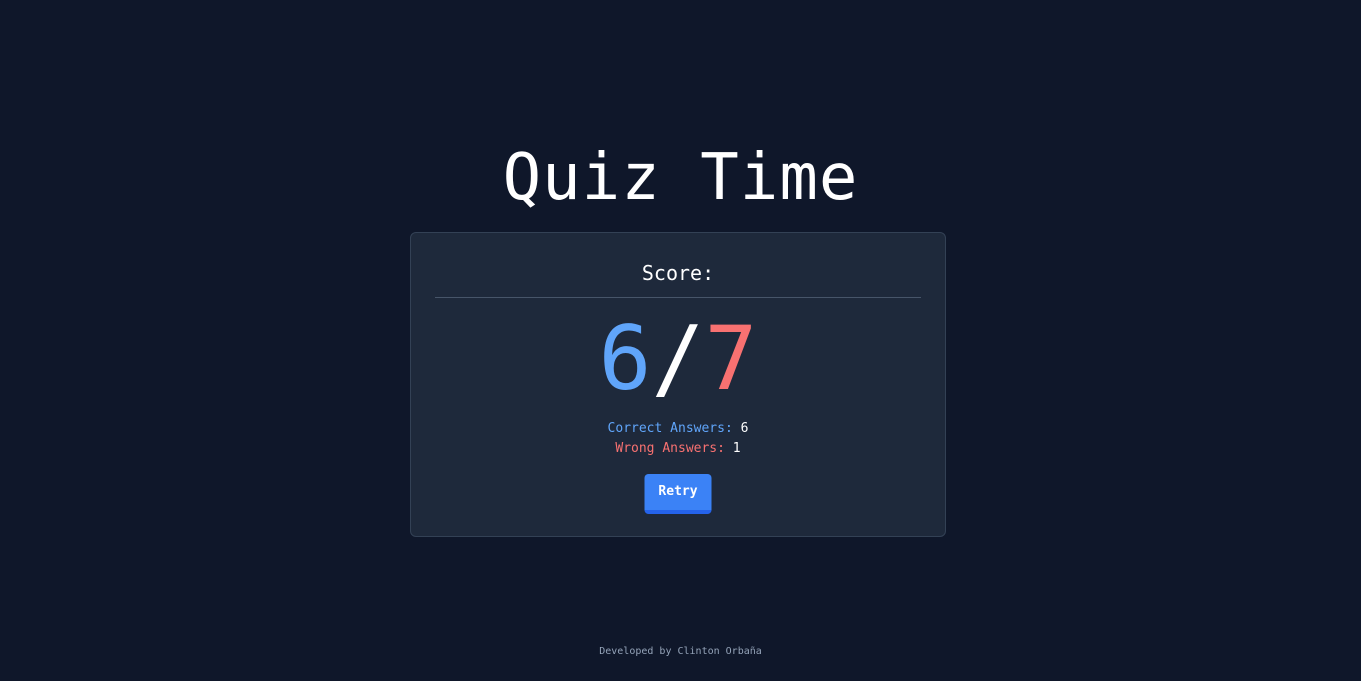 This screenshot has height=681, width=1361. I want to click on correct-answers-value: 6, so click(744, 428).